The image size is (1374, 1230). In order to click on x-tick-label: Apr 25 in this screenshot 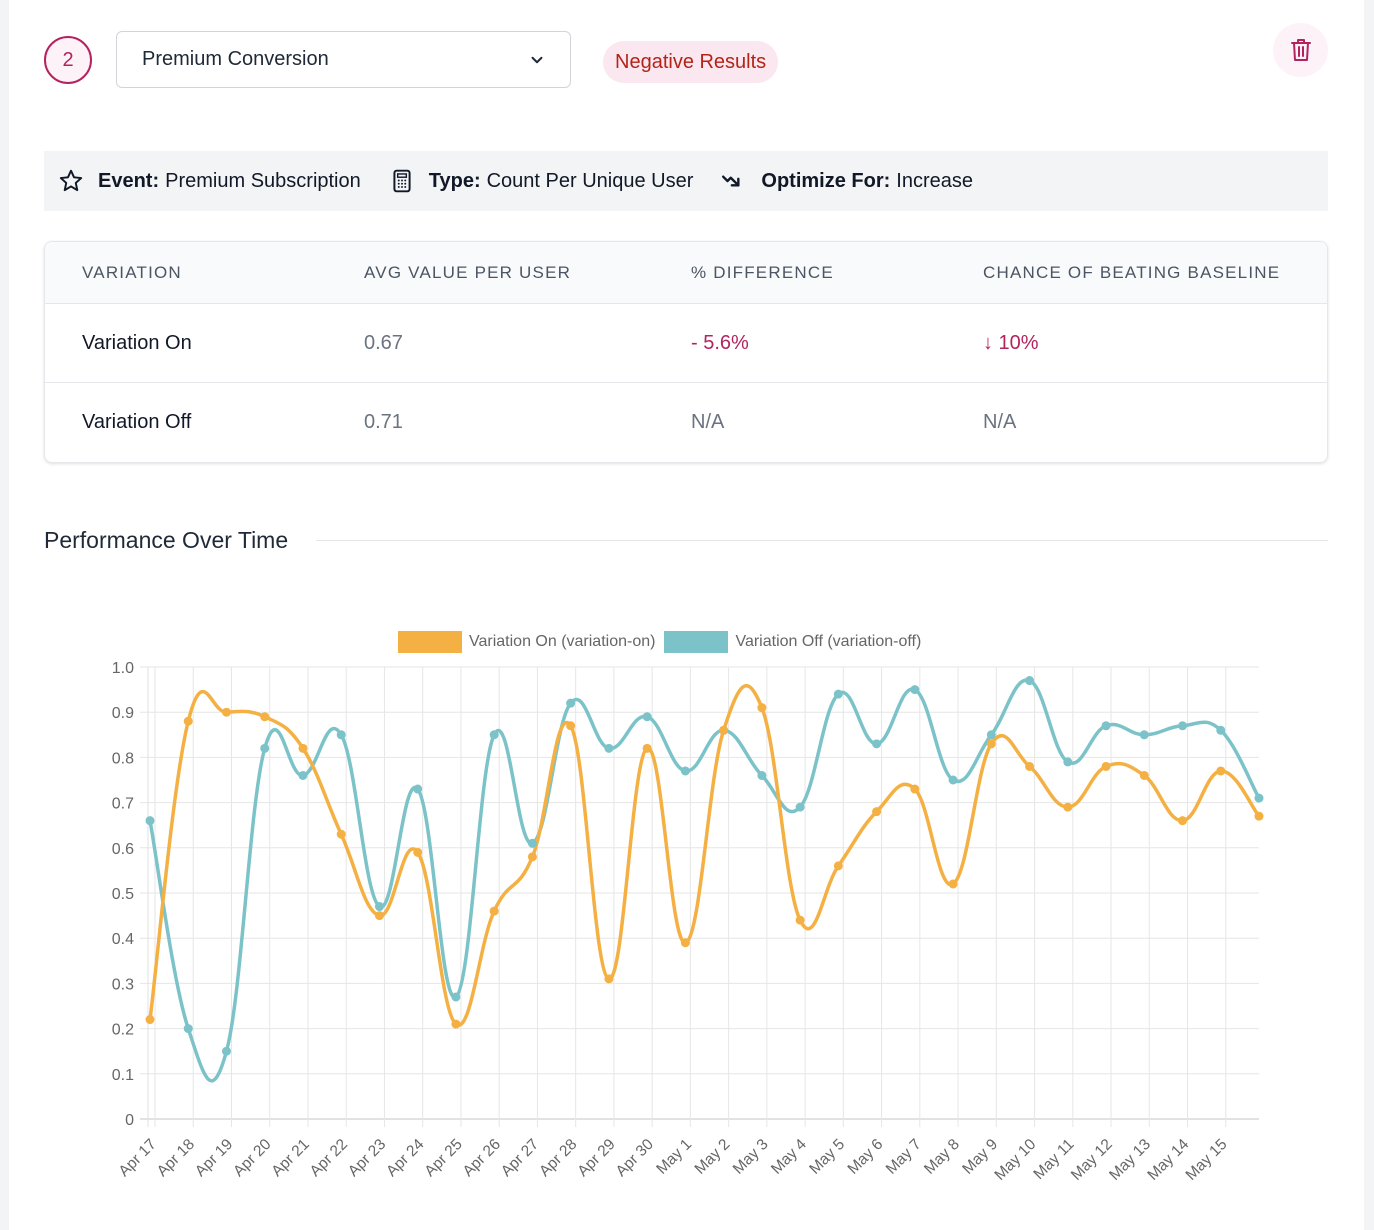, I will do `click(443, 1158)`.